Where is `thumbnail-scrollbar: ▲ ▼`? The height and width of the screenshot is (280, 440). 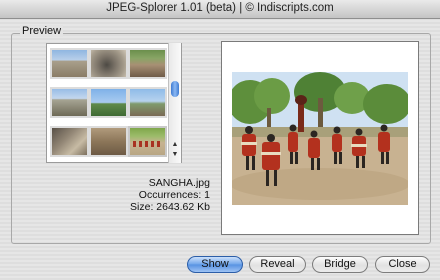
thumbnail-scrollbar: ▲ ▼ is located at coordinates (174, 103).